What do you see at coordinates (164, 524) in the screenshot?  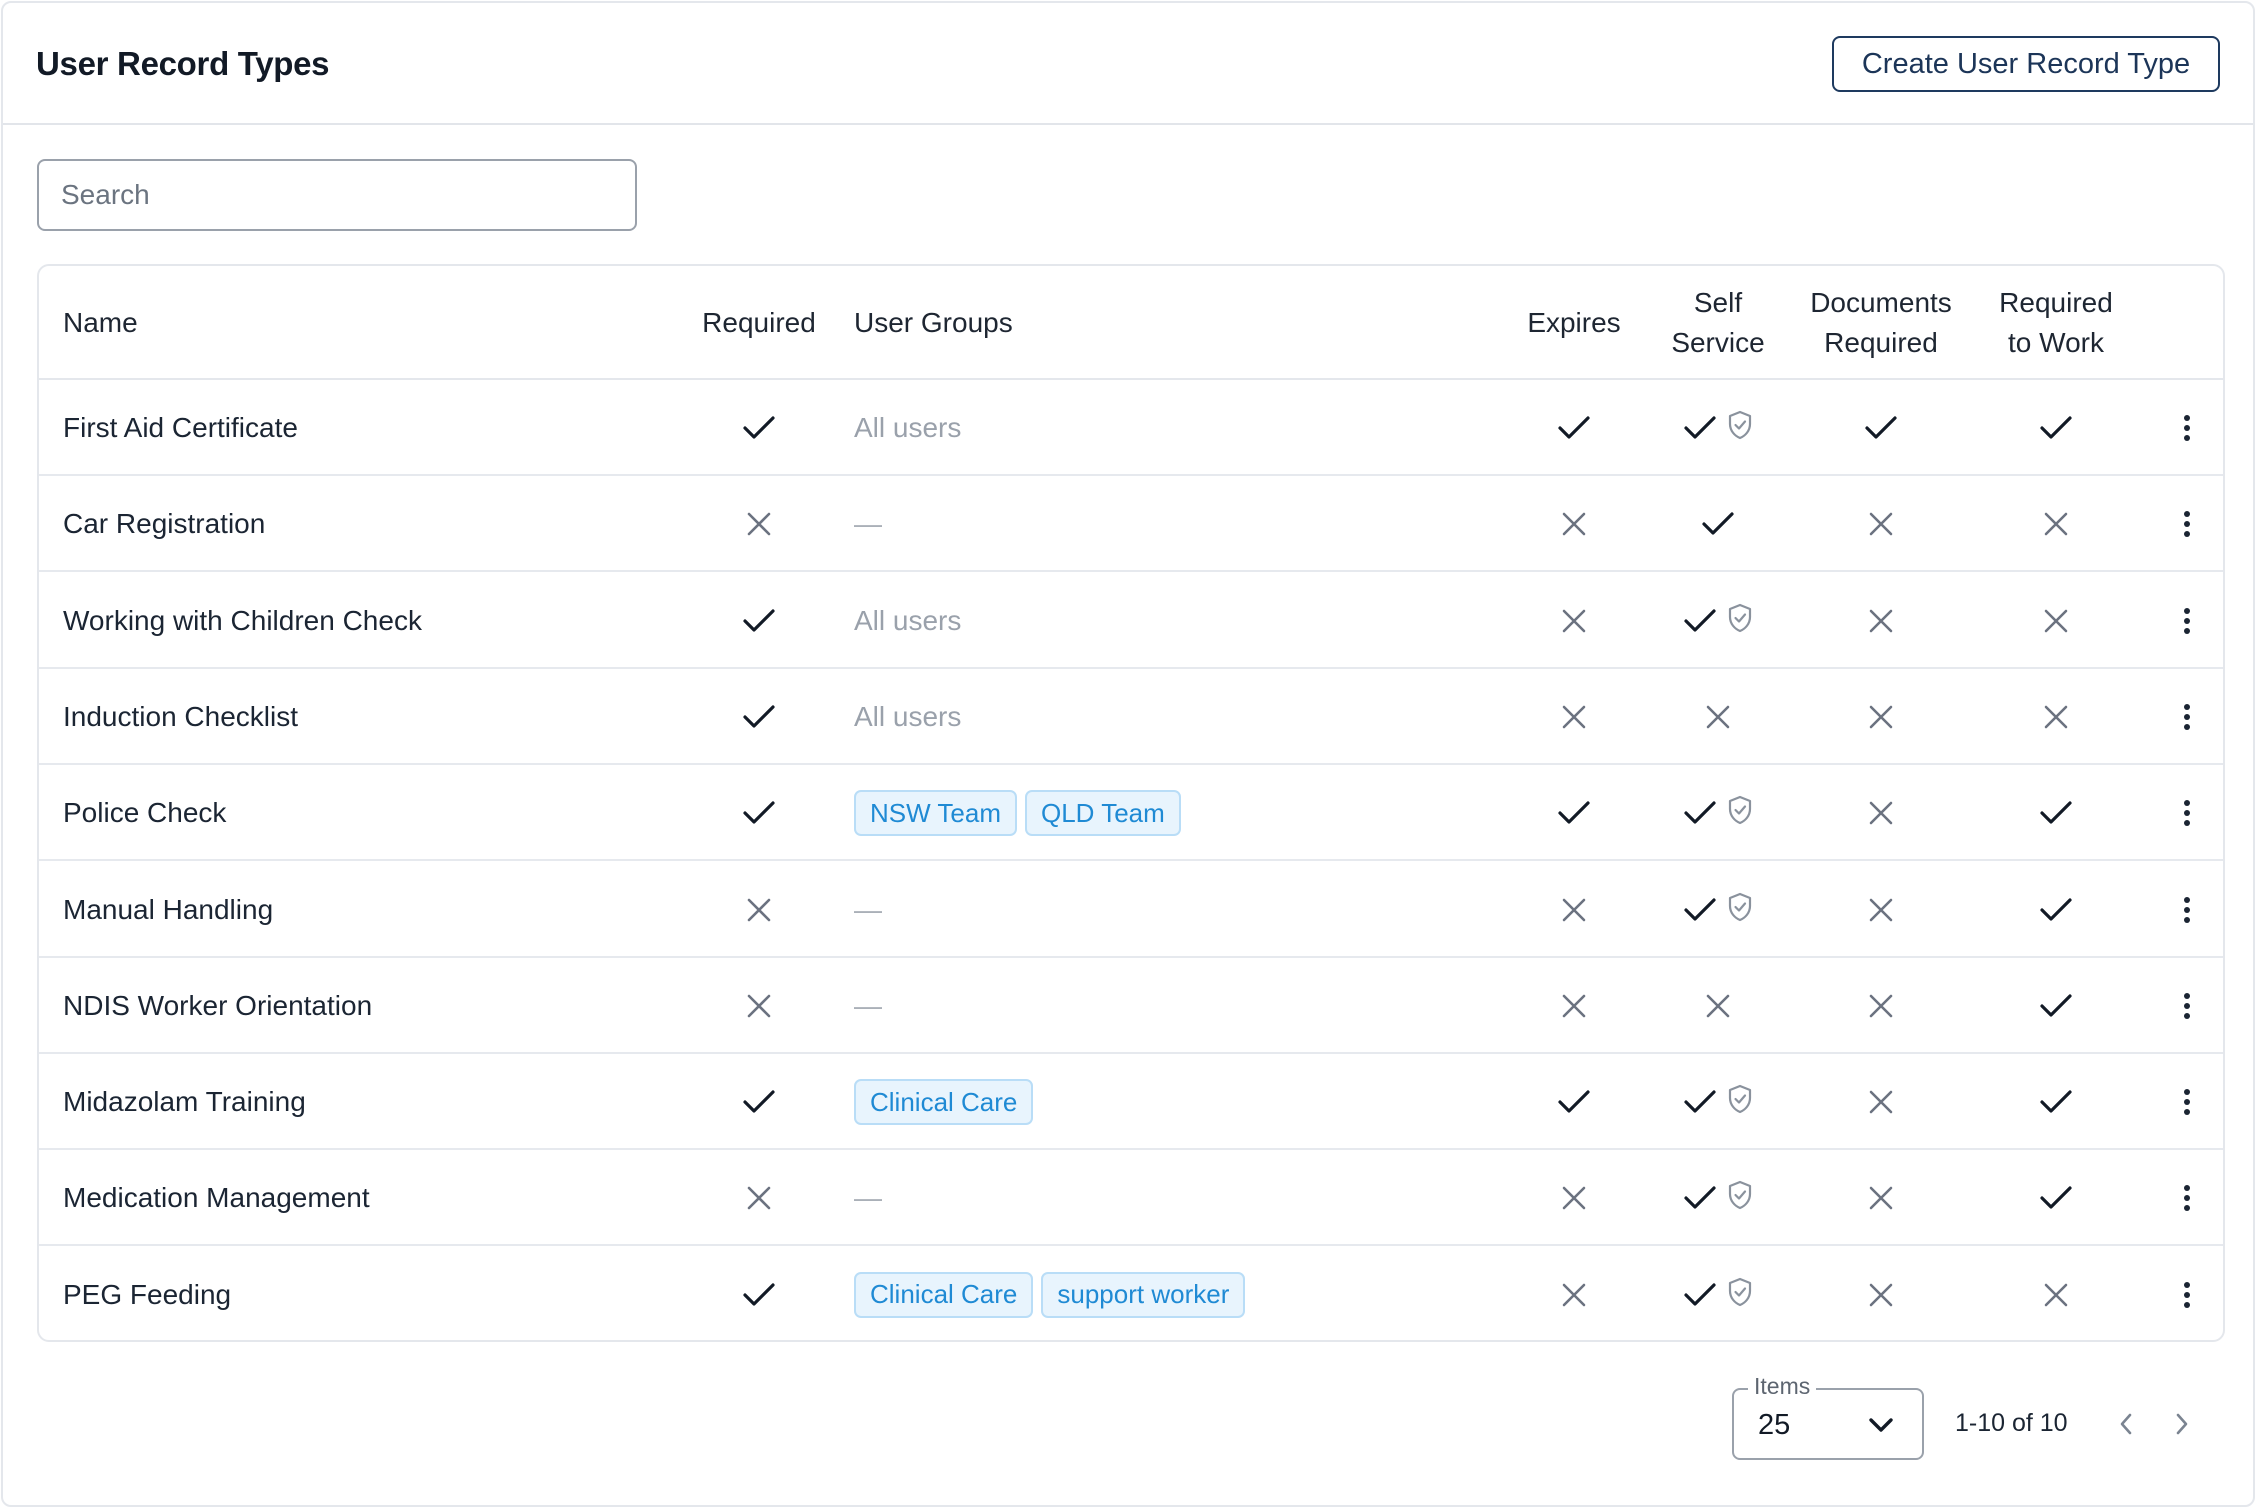 I see `record-type-name: Car Registration` at bounding box center [164, 524].